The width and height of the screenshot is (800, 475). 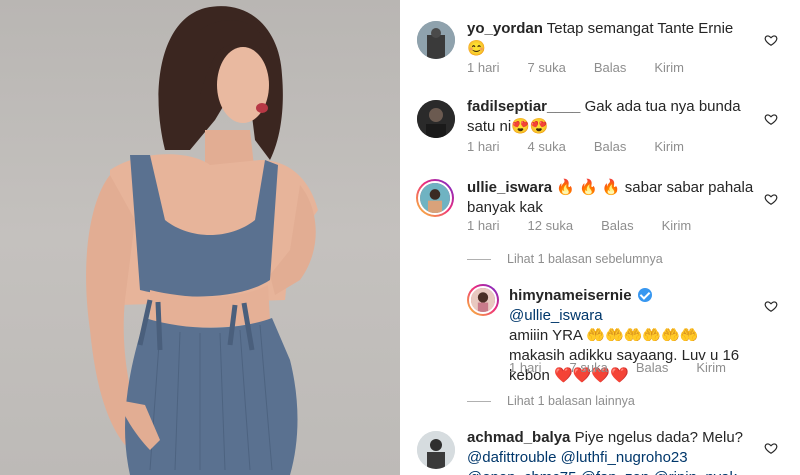 I want to click on comment-text: yo_yordan Tetap semangat Tante Ernie 😊, so click(x=617, y=39).